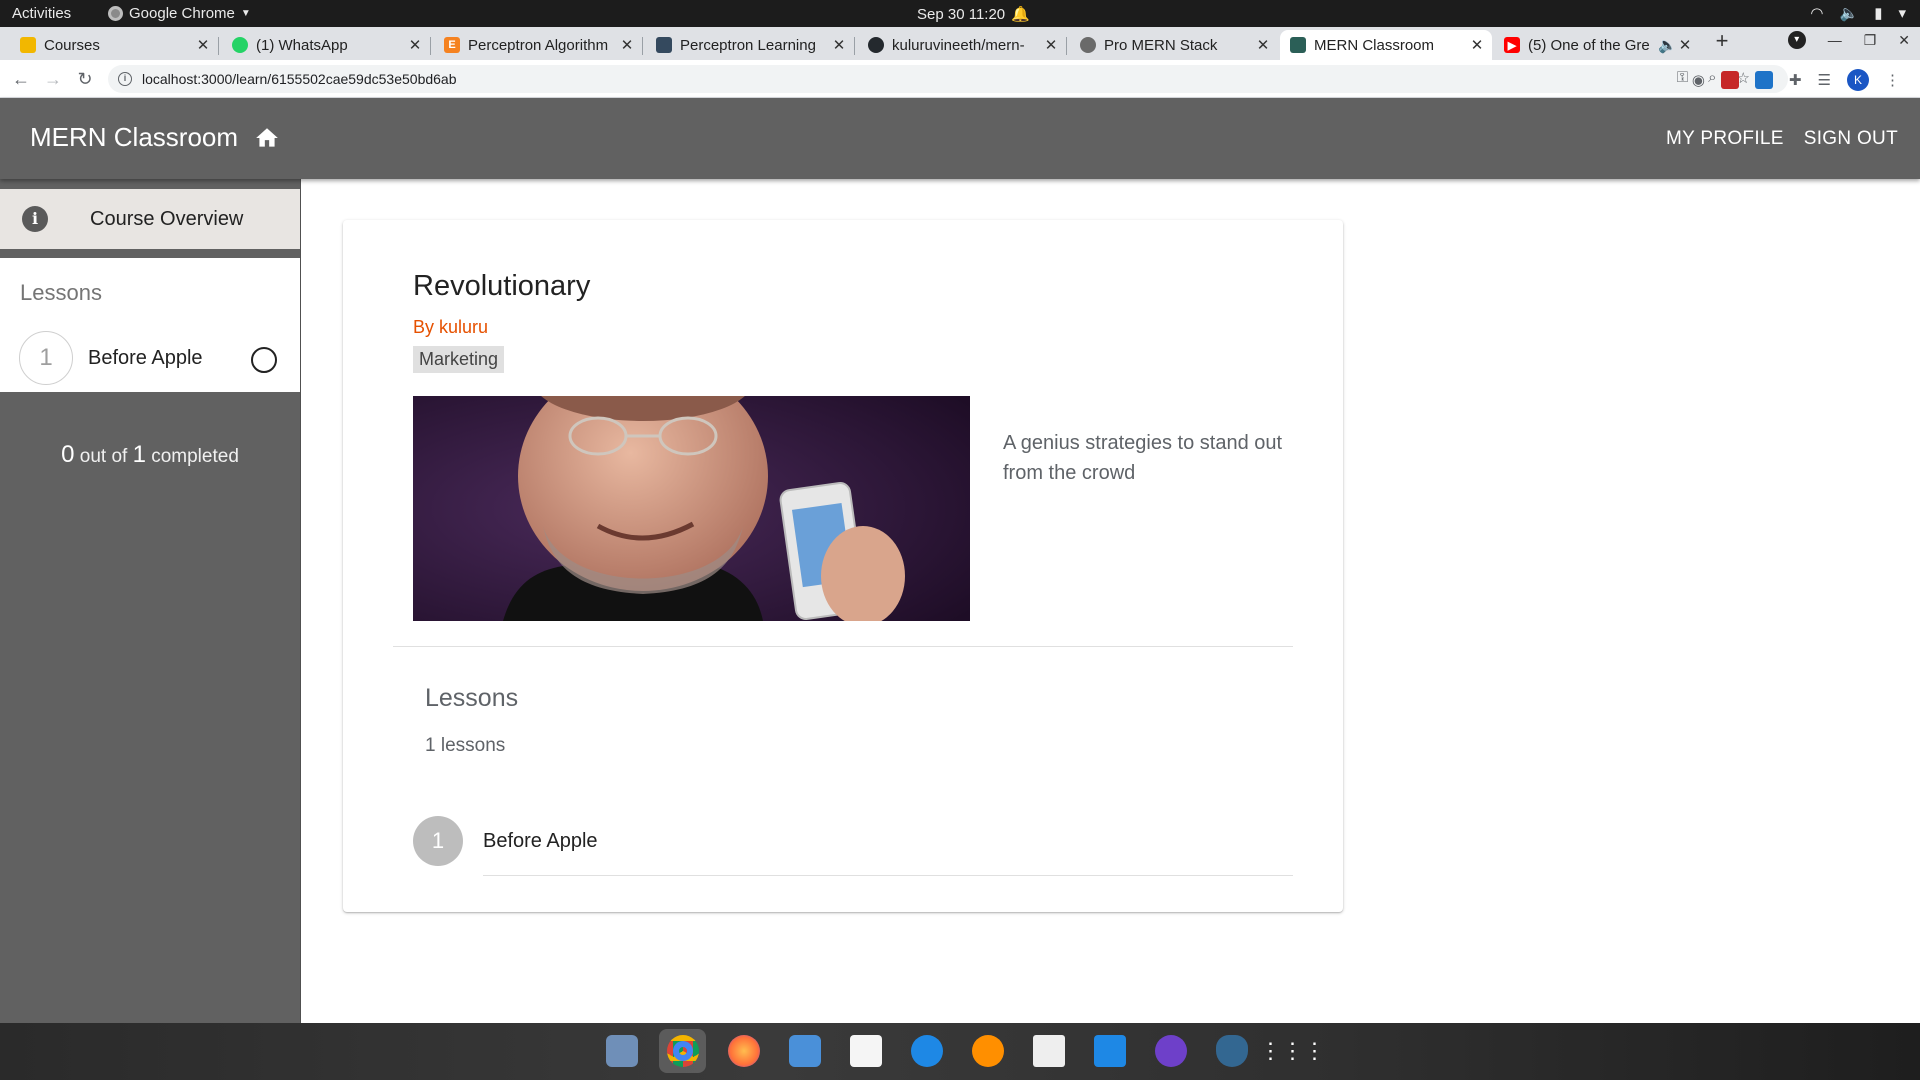  What do you see at coordinates (1892, 80) in the screenshot?
I see `menu-kebab-icon: ⋮` at bounding box center [1892, 80].